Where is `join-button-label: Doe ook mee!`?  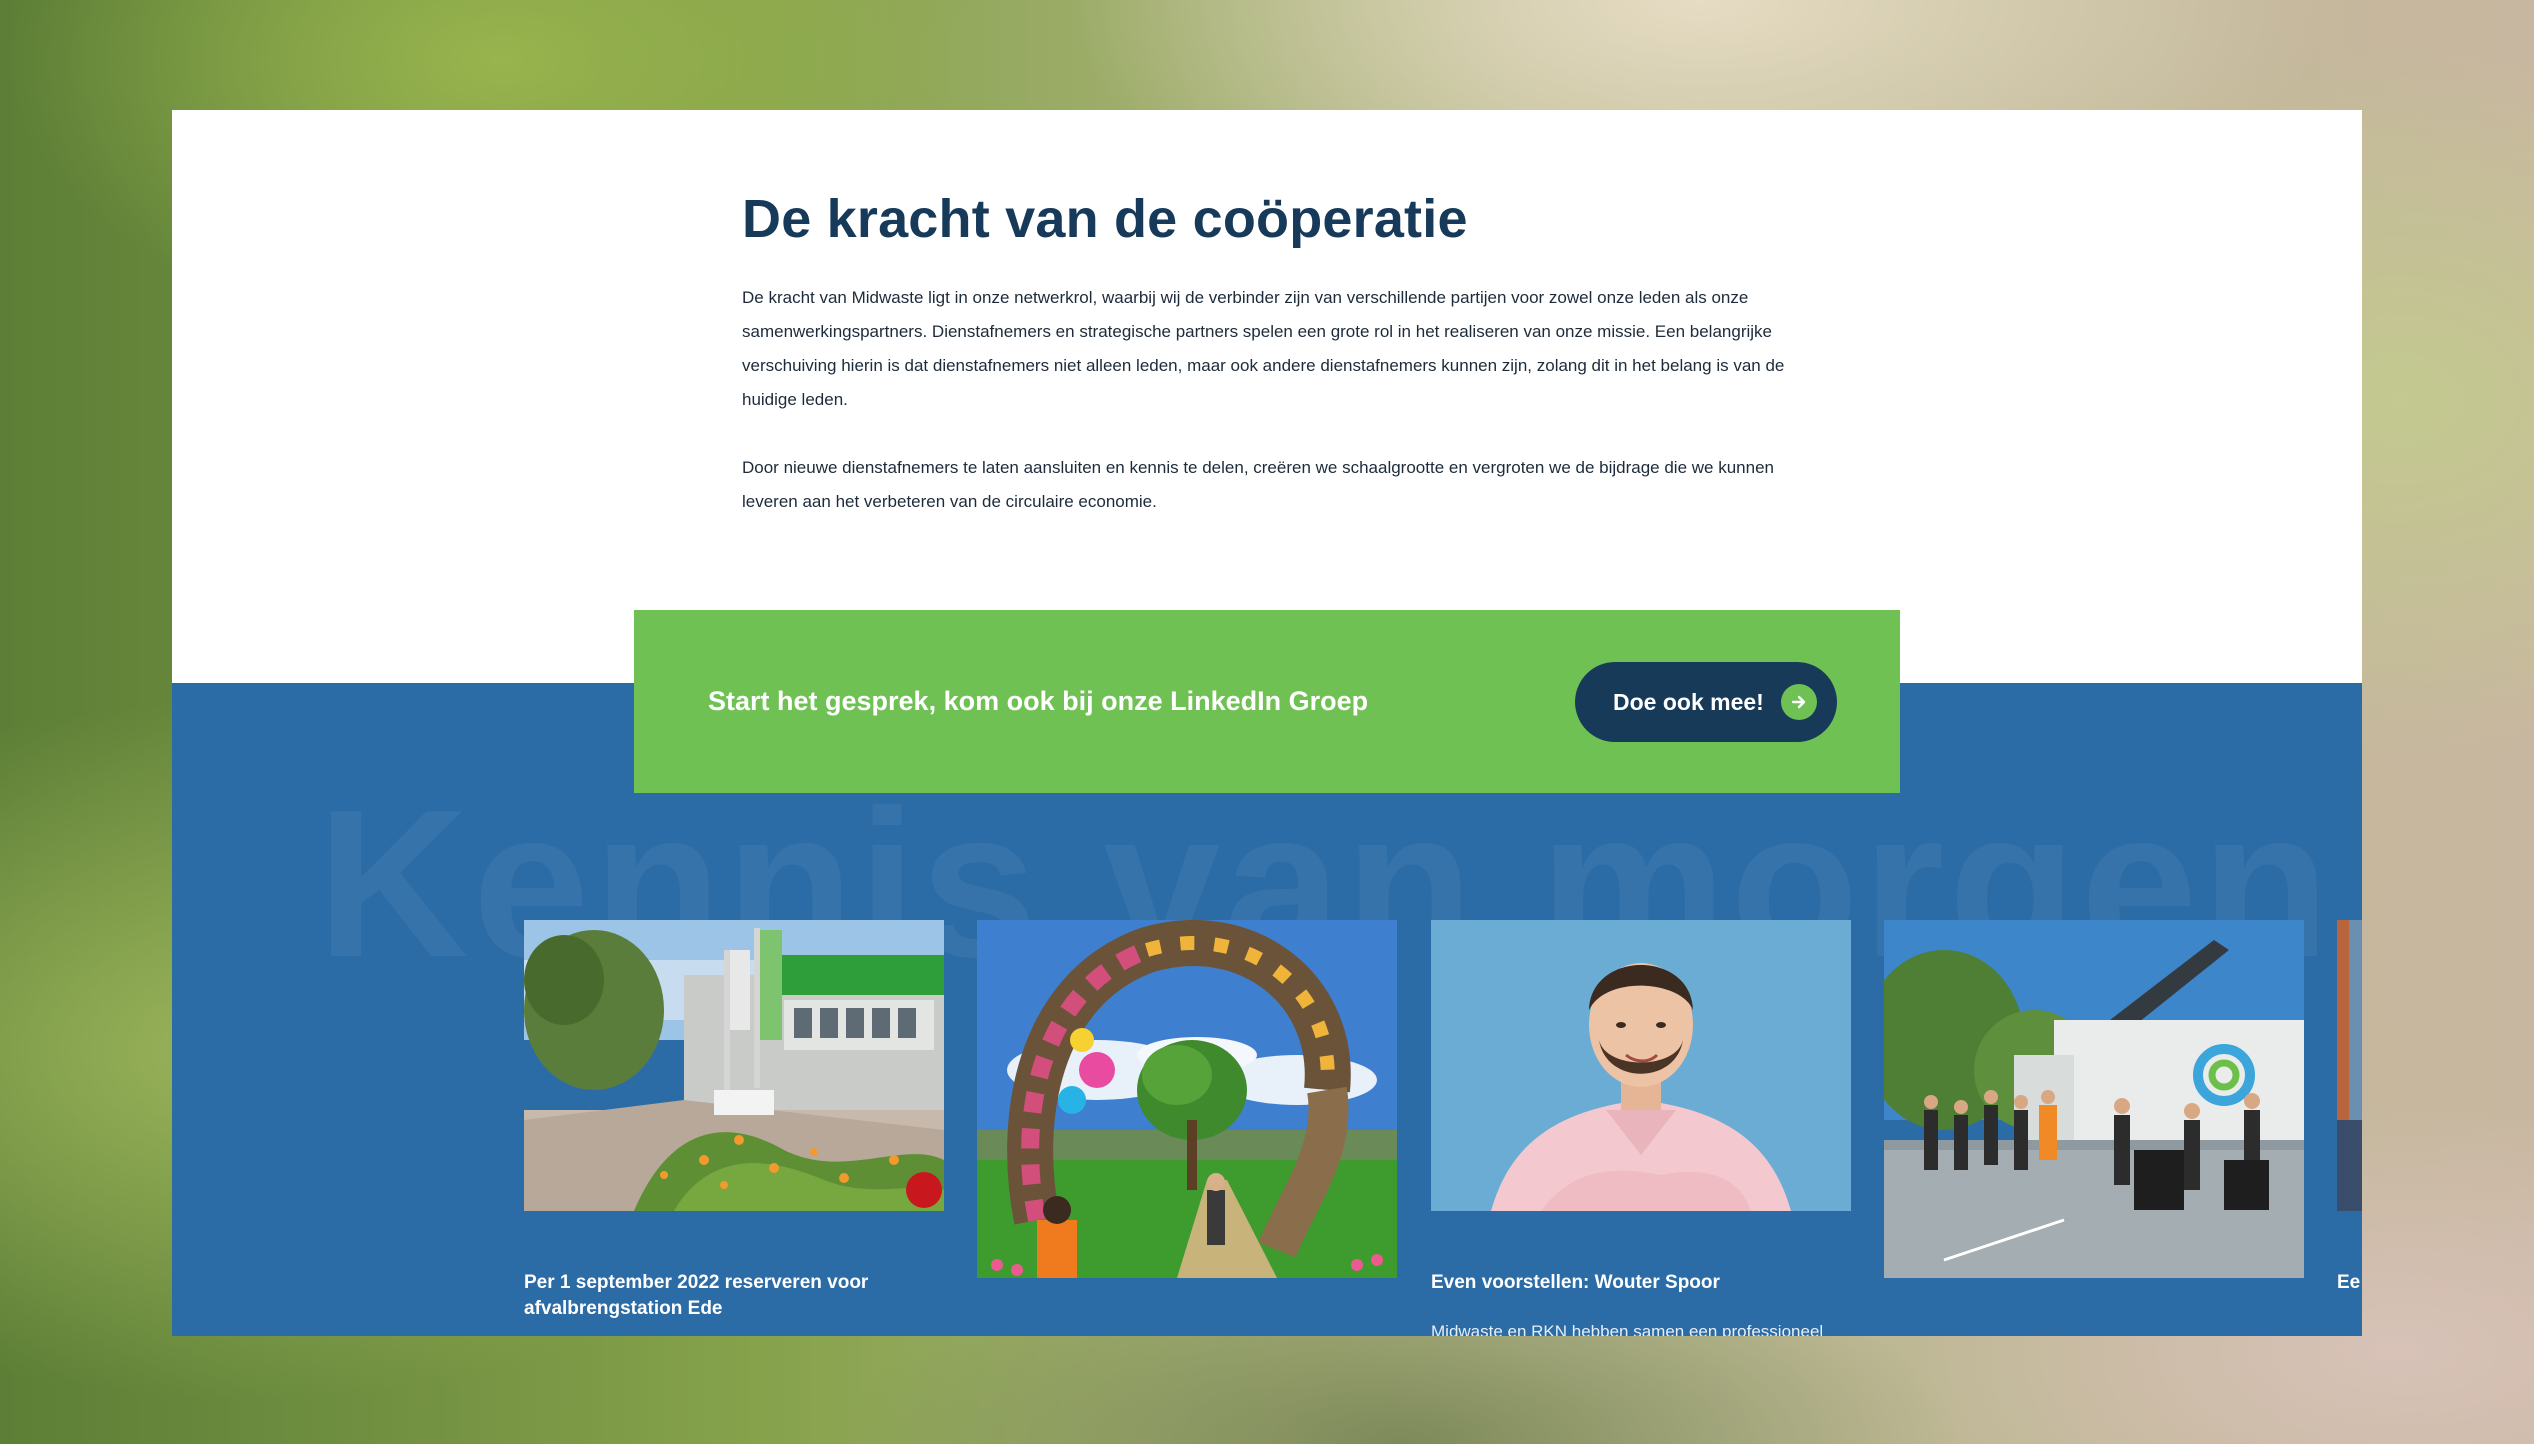
join-button-label: Doe ook mee! is located at coordinates (1688, 701).